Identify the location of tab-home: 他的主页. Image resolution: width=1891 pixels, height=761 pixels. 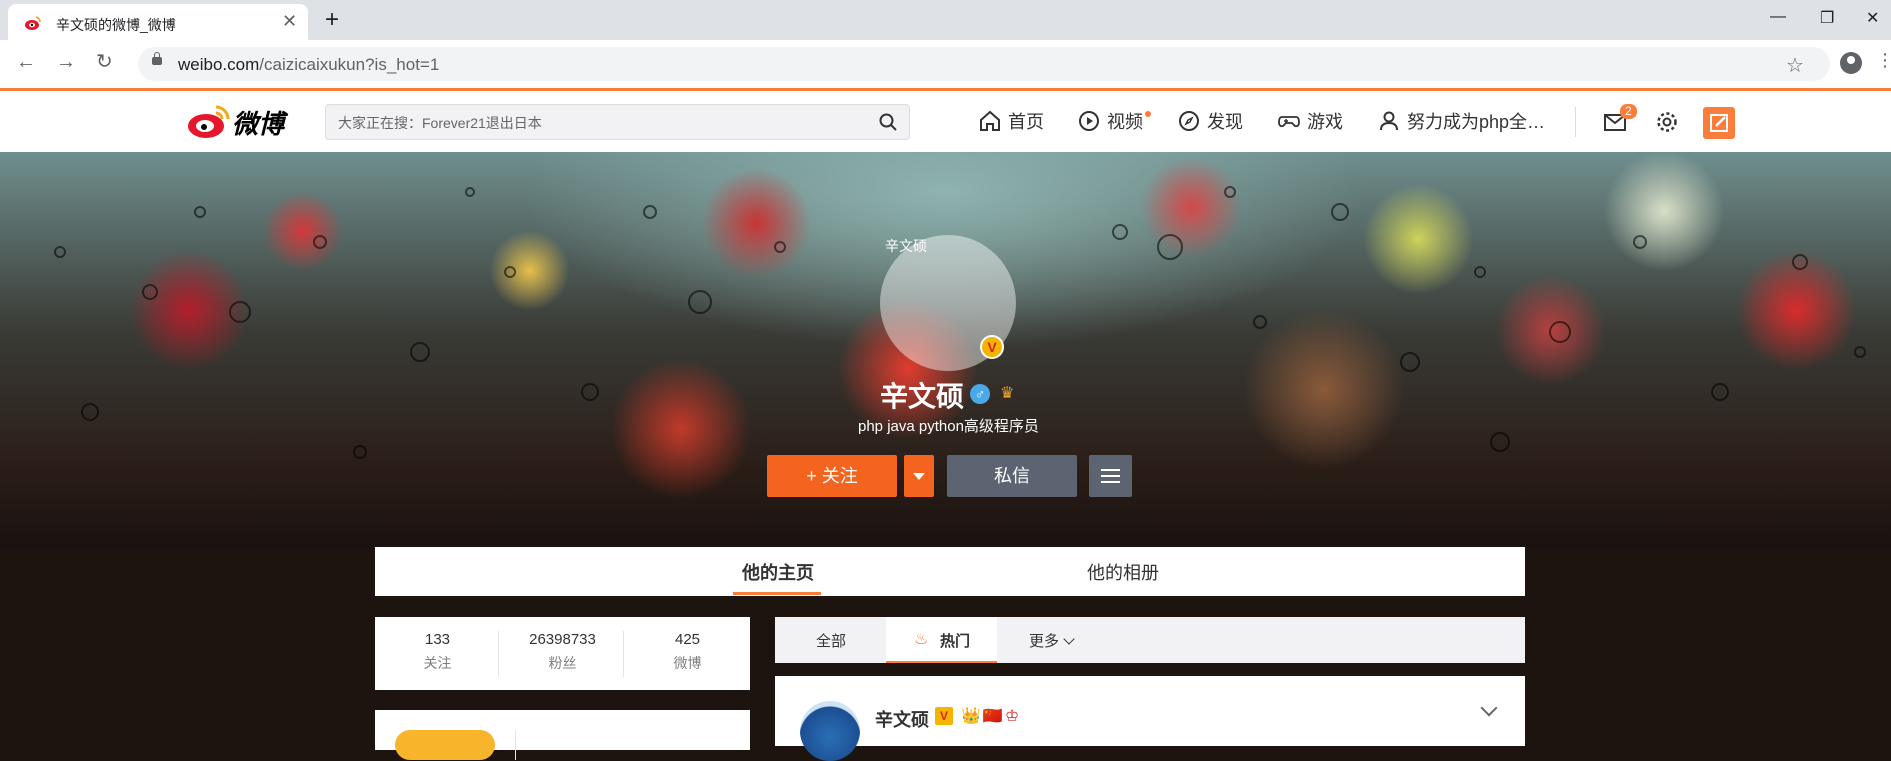
(778, 572).